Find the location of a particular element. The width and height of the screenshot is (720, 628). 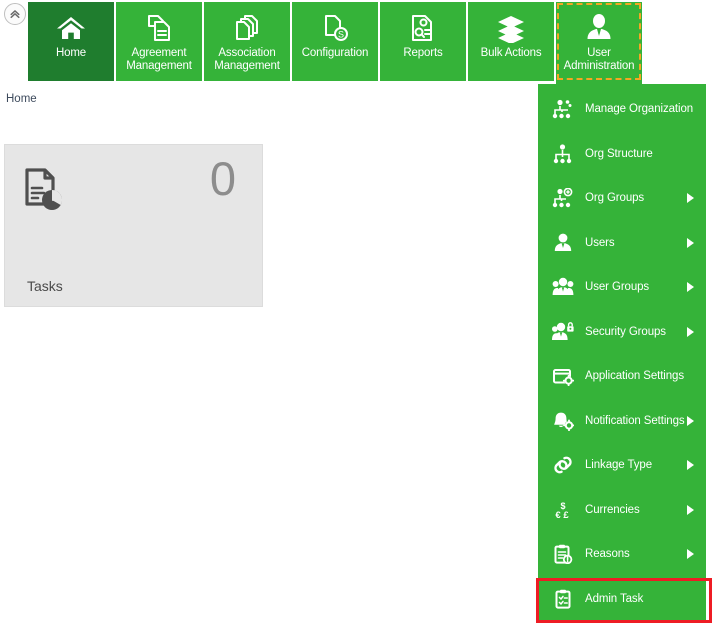

menu-item-currencies: $ € £ Currencies is located at coordinates (622, 510).